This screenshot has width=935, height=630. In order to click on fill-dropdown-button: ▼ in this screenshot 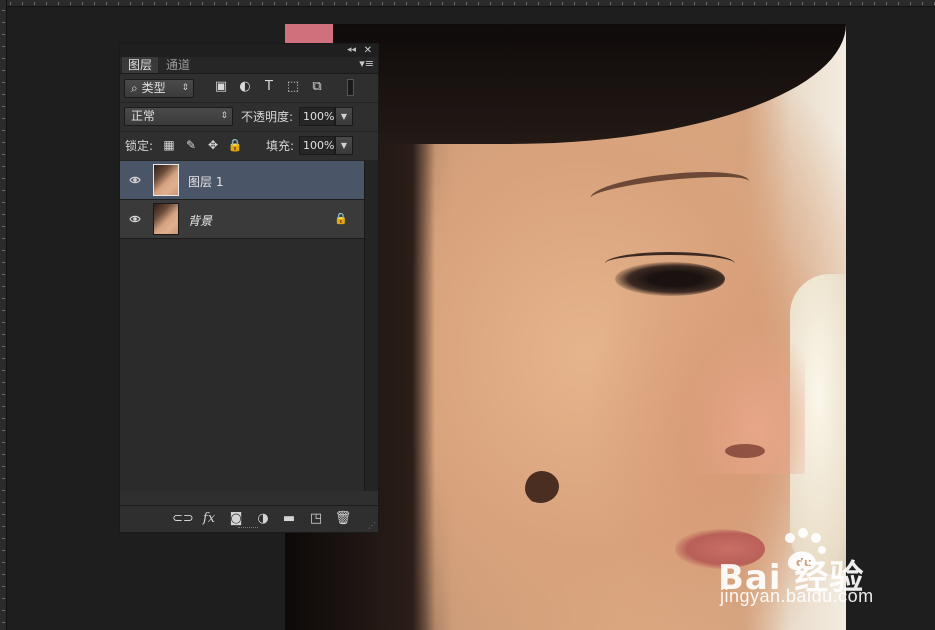, I will do `click(344, 145)`.